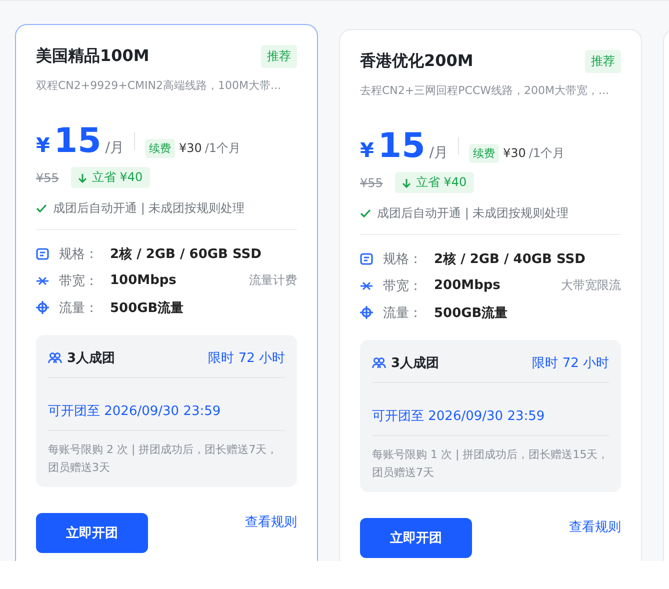  Describe the element at coordinates (510, 259) in the screenshot. I see `spec-value: 2核 / 2GB / 40GB SSD` at that location.